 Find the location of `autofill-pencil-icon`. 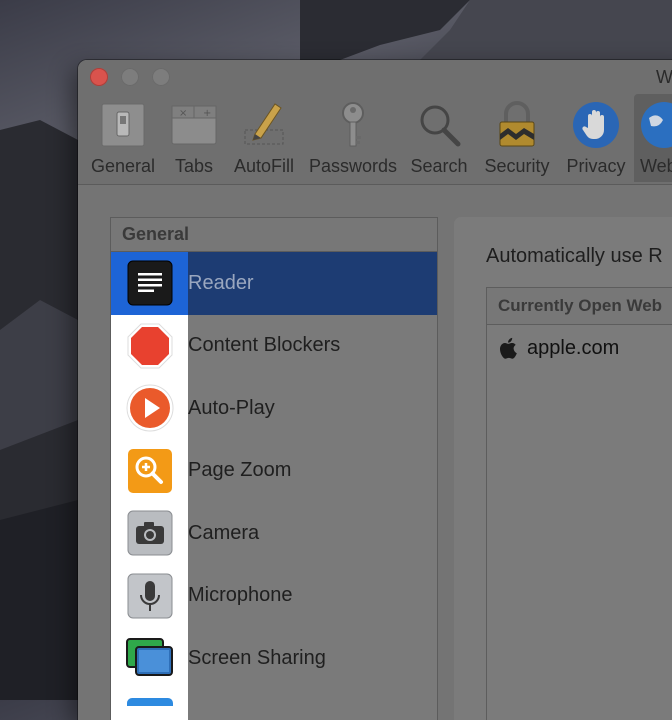

autofill-pencil-icon is located at coordinates (264, 125).